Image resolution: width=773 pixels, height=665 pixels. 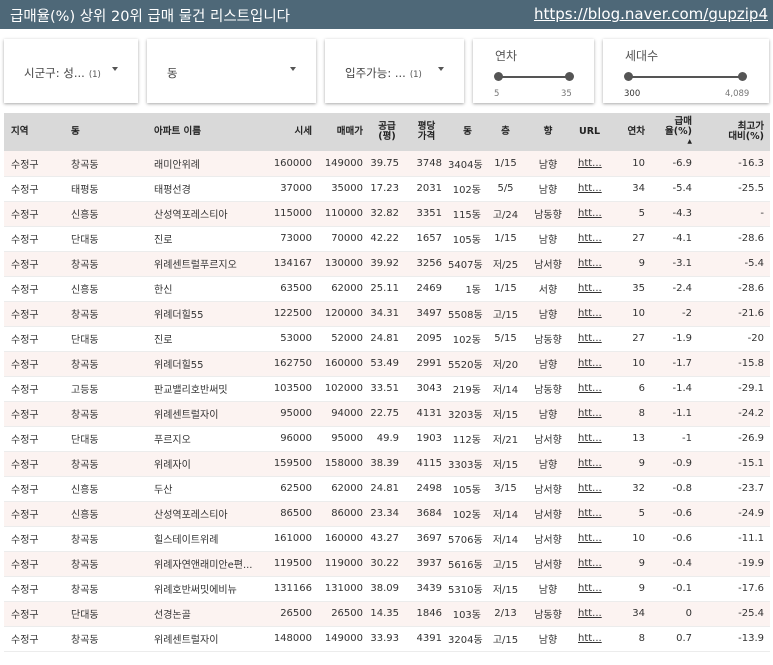 I want to click on households-slider-max-handle, so click(x=742, y=76).